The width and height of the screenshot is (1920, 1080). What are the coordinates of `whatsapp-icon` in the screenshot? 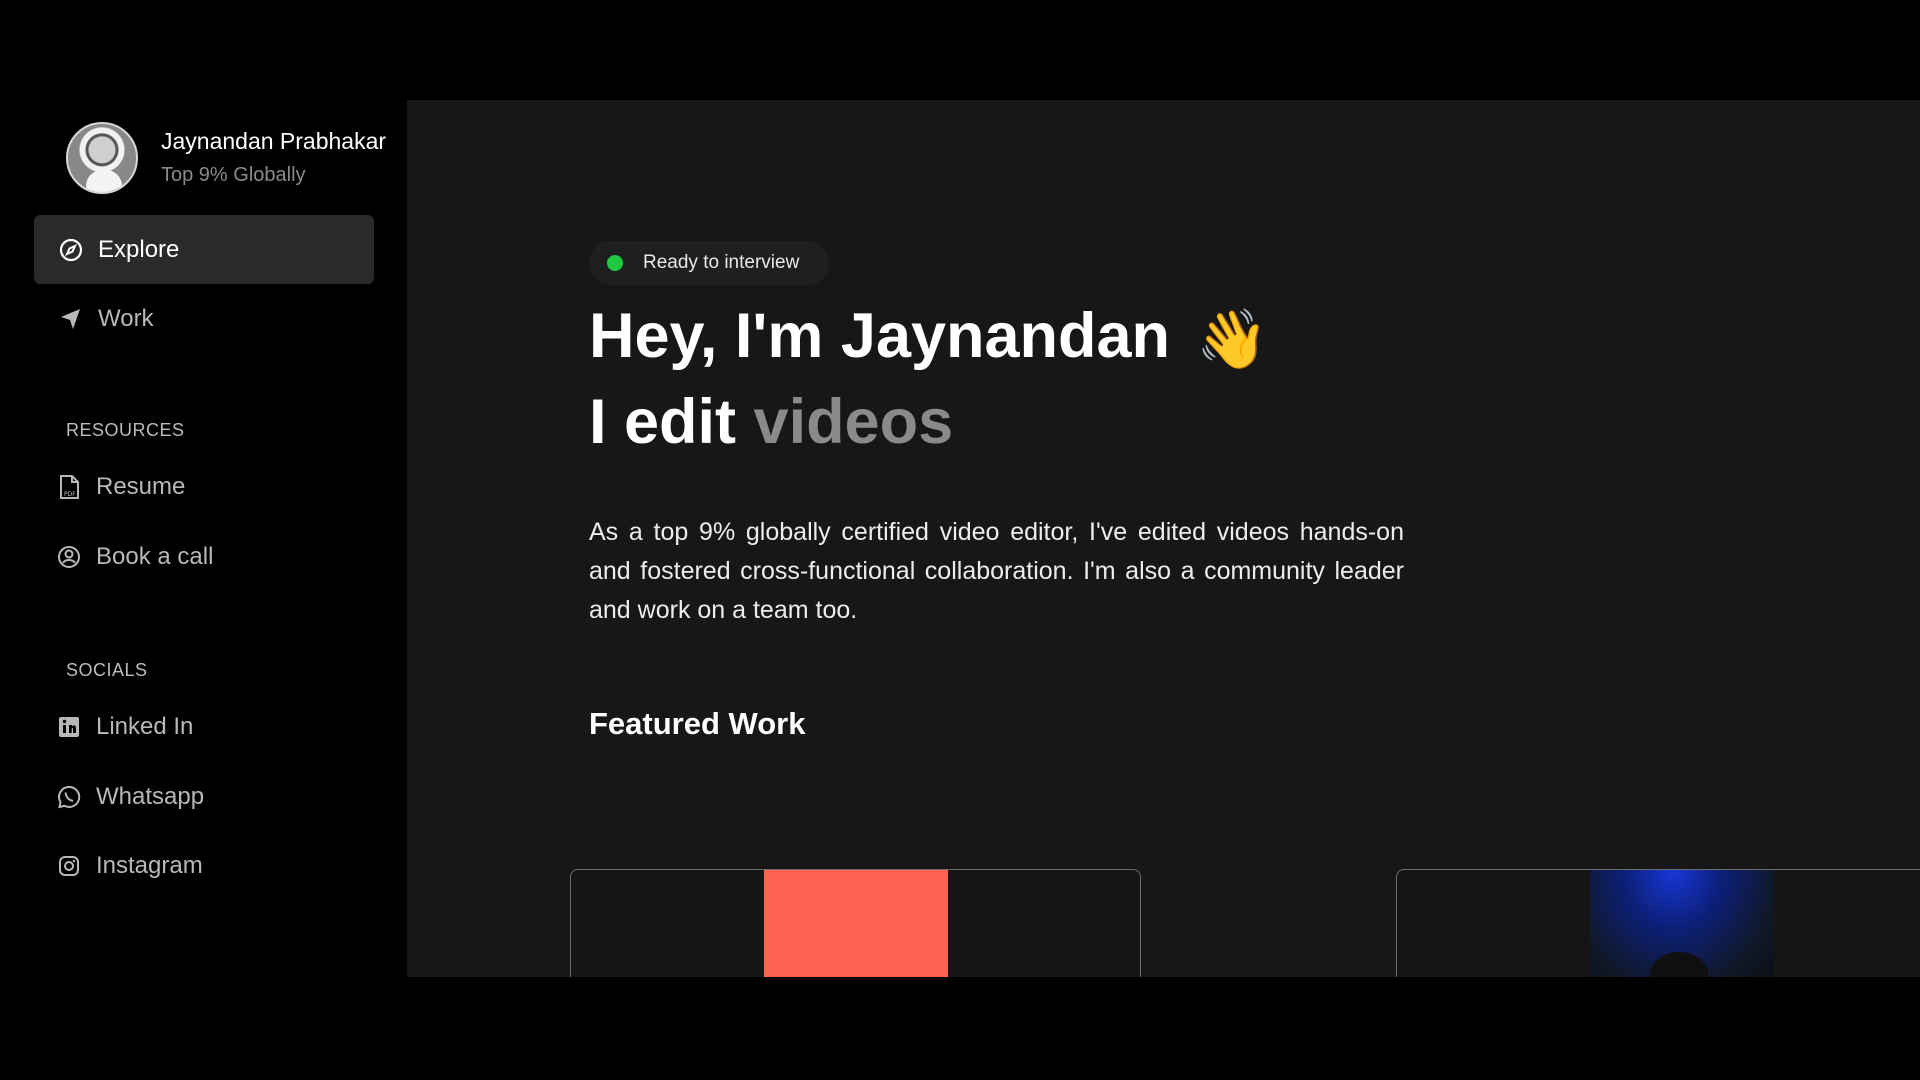 It's located at (69, 797).